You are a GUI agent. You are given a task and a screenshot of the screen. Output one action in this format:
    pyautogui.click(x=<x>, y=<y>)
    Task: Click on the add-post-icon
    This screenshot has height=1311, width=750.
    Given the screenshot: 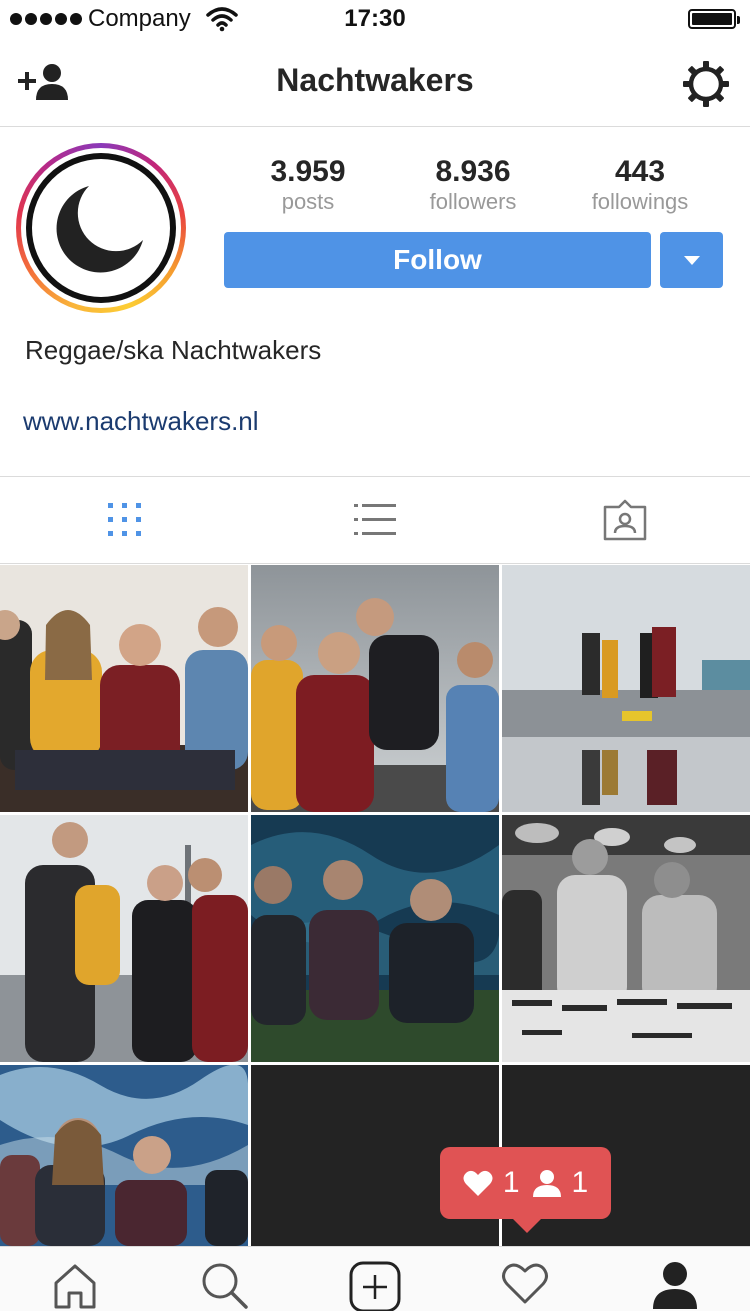 What is the action you would take?
    pyautogui.click(x=375, y=1286)
    